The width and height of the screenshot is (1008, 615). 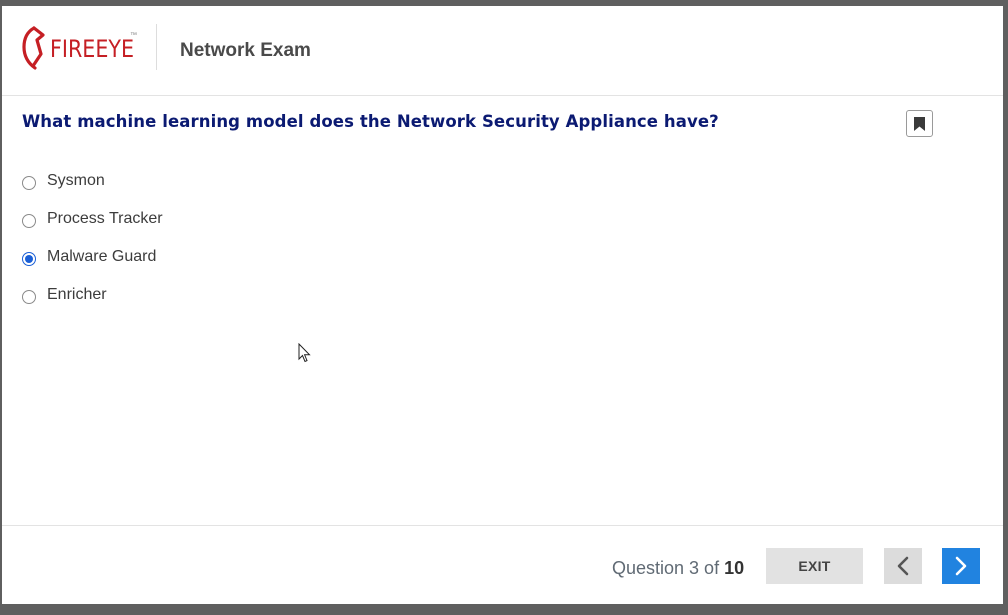 I want to click on logo-text: FIREEYE, so click(x=92, y=49).